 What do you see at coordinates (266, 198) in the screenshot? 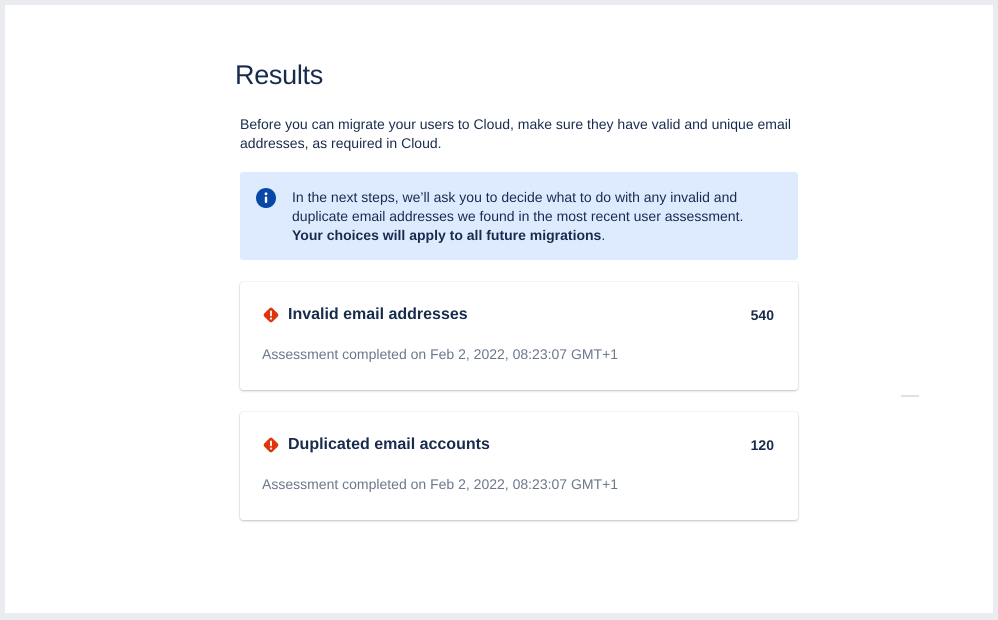
I see `info-icon` at bounding box center [266, 198].